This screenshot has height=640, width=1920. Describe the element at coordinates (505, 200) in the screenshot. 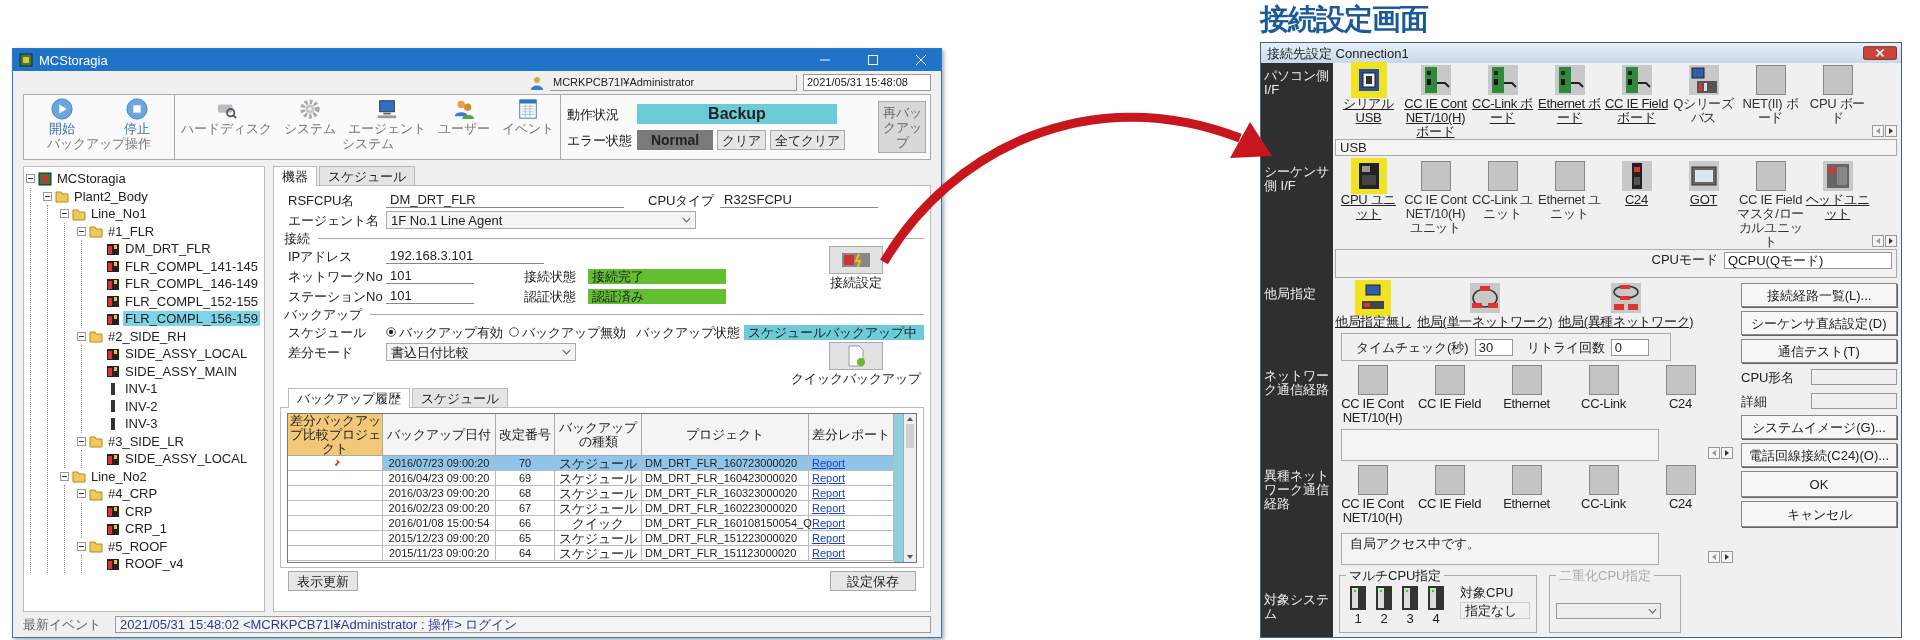

I see `cpu-name-field: DM_DRT_FLR` at that location.